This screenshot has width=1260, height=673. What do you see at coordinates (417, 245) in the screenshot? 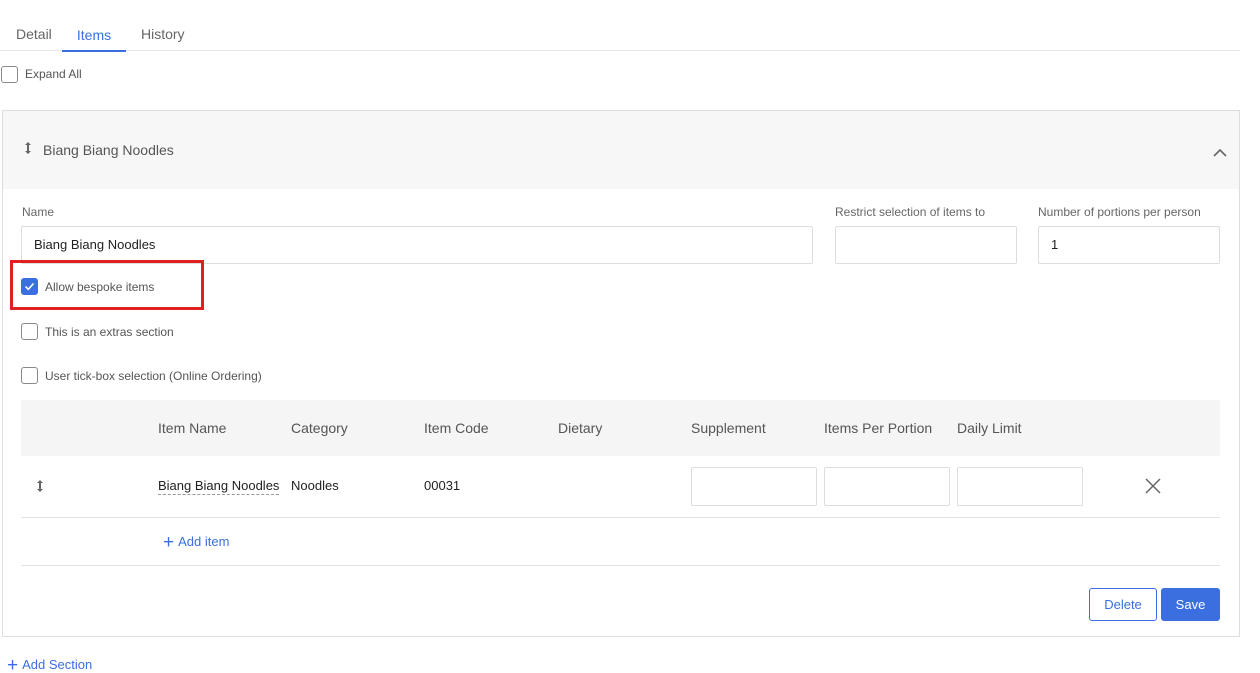
I see `name-input: Biang Biang Noodles` at bounding box center [417, 245].